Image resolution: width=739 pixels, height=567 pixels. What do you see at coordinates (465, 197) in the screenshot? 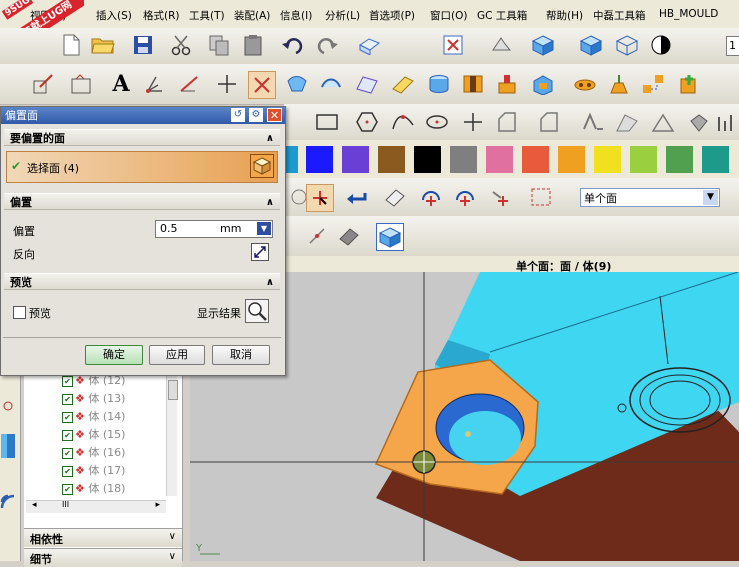
I see `snap-midpoint-icon` at bounding box center [465, 197].